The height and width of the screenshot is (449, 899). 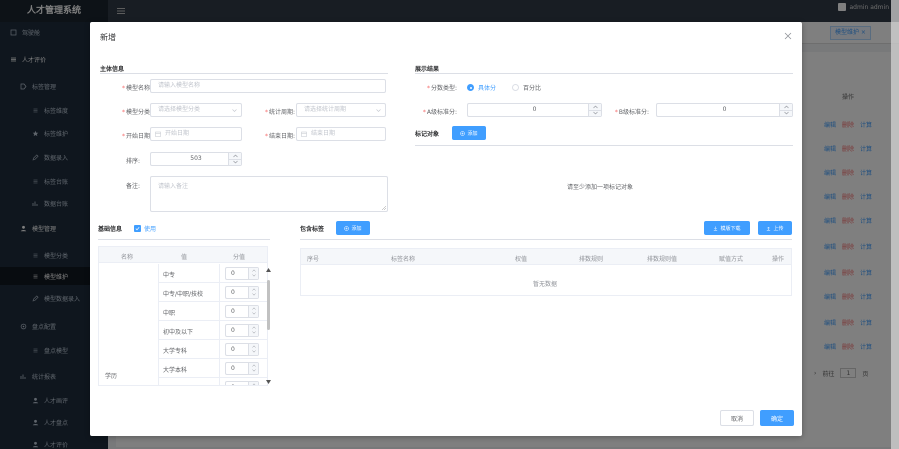 What do you see at coordinates (441, 88) in the screenshot?
I see `score-type-label: *分数类型:` at bounding box center [441, 88].